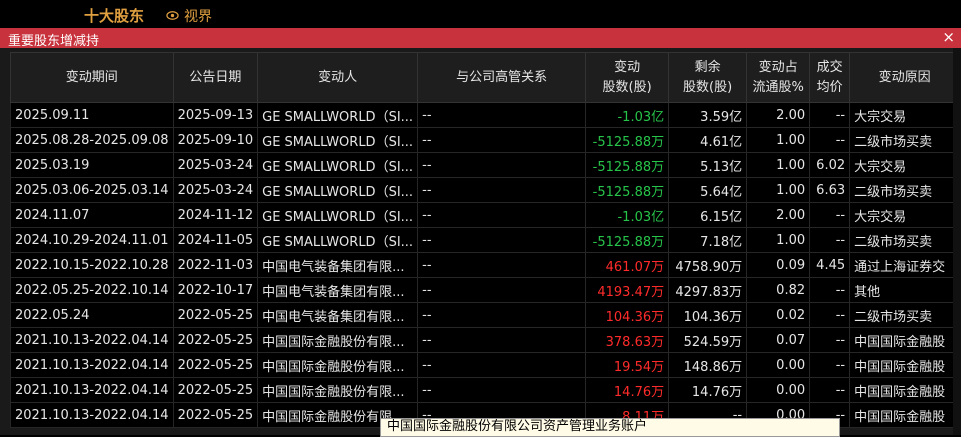 This screenshot has height=437, width=961. I want to click on change-cell: -1.03亿, so click(627, 115).